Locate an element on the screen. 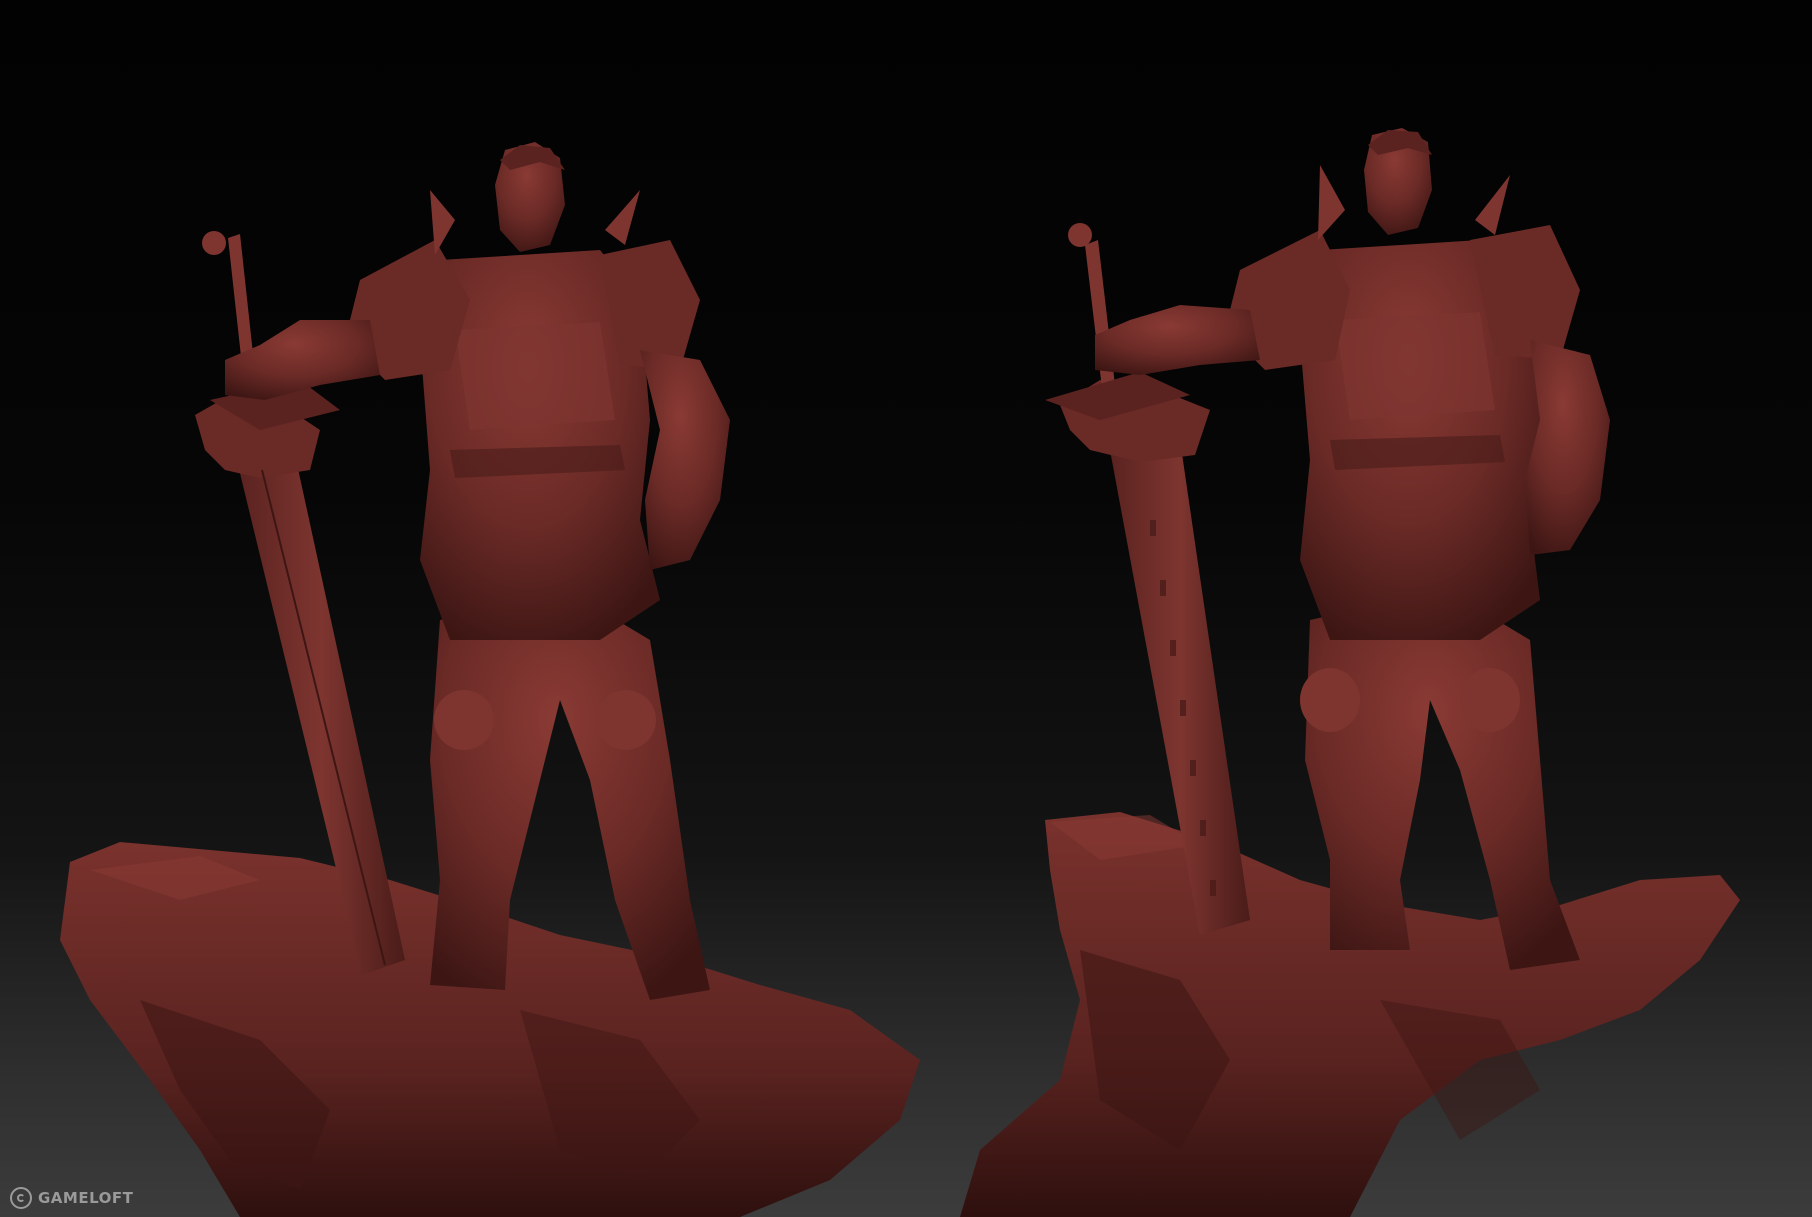  arm-left-right is located at coordinates (1177, 340).